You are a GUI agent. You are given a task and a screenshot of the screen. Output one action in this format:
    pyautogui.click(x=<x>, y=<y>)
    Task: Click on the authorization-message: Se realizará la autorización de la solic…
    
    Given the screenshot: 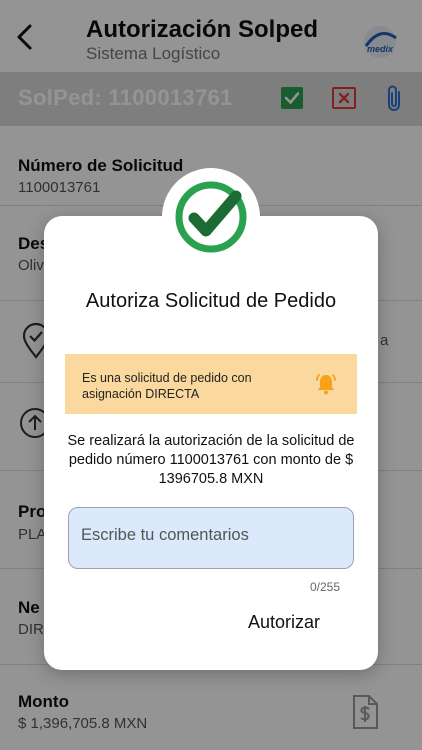 What is the action you would take?
    pyautogui.click(x=211, y=460)
    